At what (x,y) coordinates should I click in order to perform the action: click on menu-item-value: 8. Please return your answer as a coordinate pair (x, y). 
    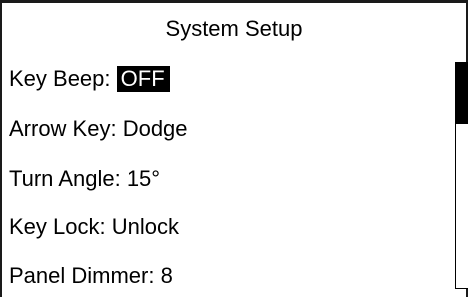
    Looking at the image, I should click on (167, 276).